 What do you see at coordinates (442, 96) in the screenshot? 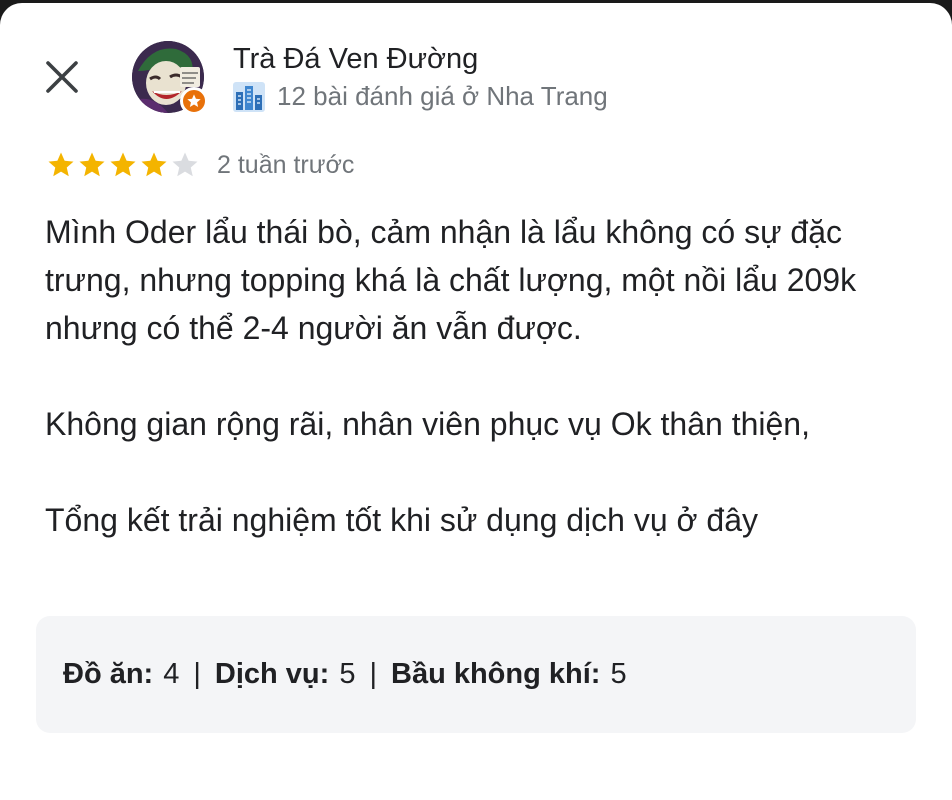
I see `reviewer-stats-text: 12 bài đánh giá ở Nha Trang` at bounding box center [442, 96].